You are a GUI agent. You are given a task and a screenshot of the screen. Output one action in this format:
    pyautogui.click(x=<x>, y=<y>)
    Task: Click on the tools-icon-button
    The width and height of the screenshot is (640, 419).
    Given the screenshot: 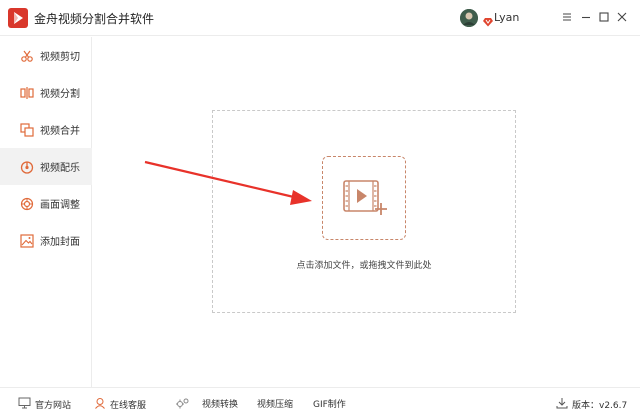 What is the action you would take?
    pyautogui.click(x=185, y=404)
    